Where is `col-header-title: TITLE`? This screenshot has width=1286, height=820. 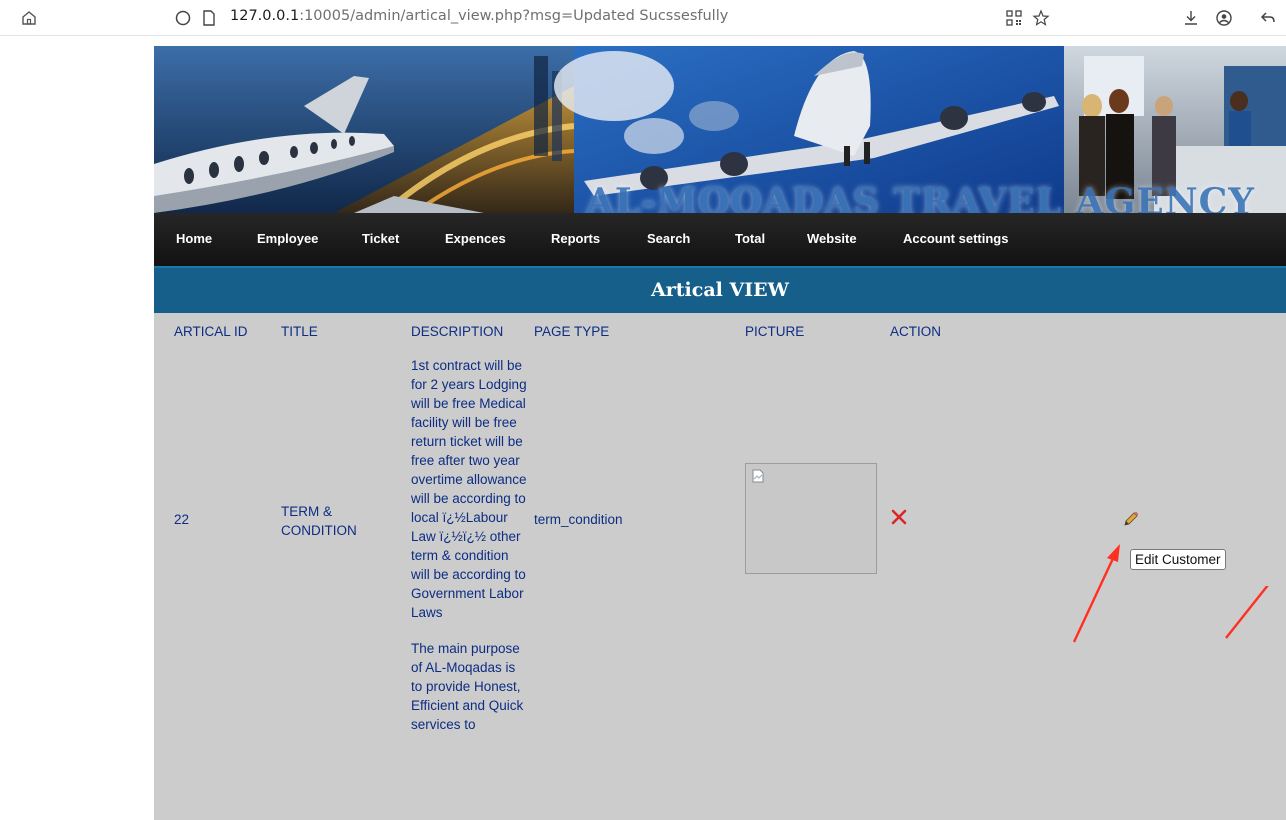
col-header-title: TITLE is located at coordinates (299, 331).